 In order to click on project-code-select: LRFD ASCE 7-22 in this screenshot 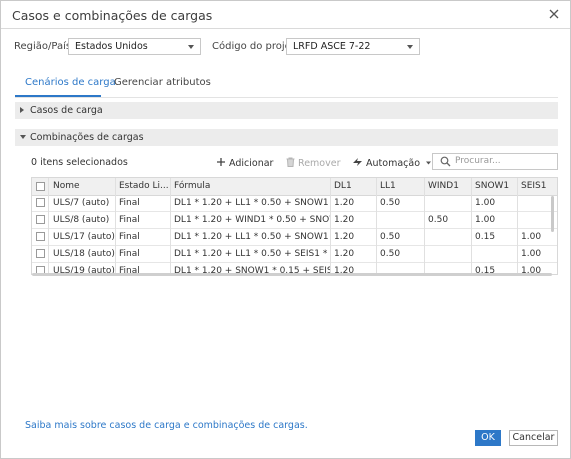, I will do `click(353, 46)`.